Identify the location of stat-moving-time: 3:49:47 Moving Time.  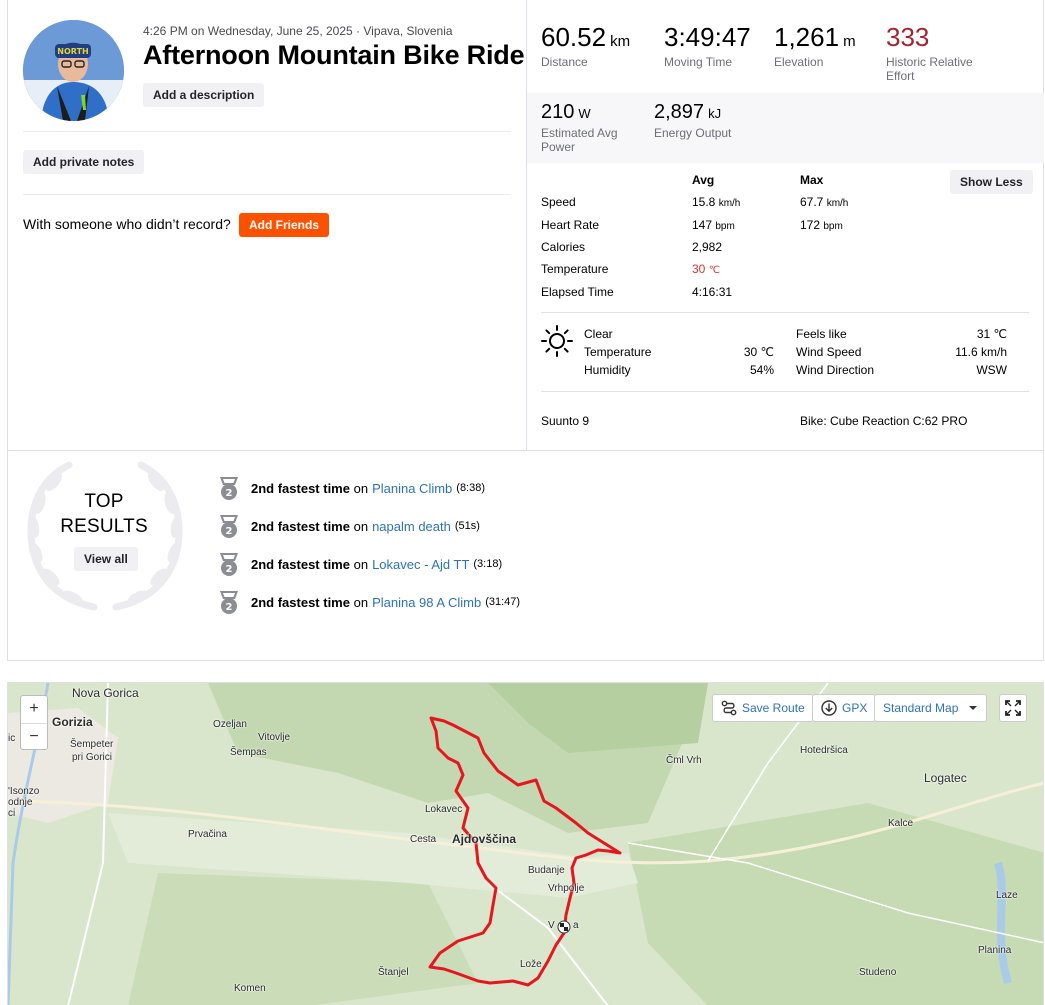
(707, 45).